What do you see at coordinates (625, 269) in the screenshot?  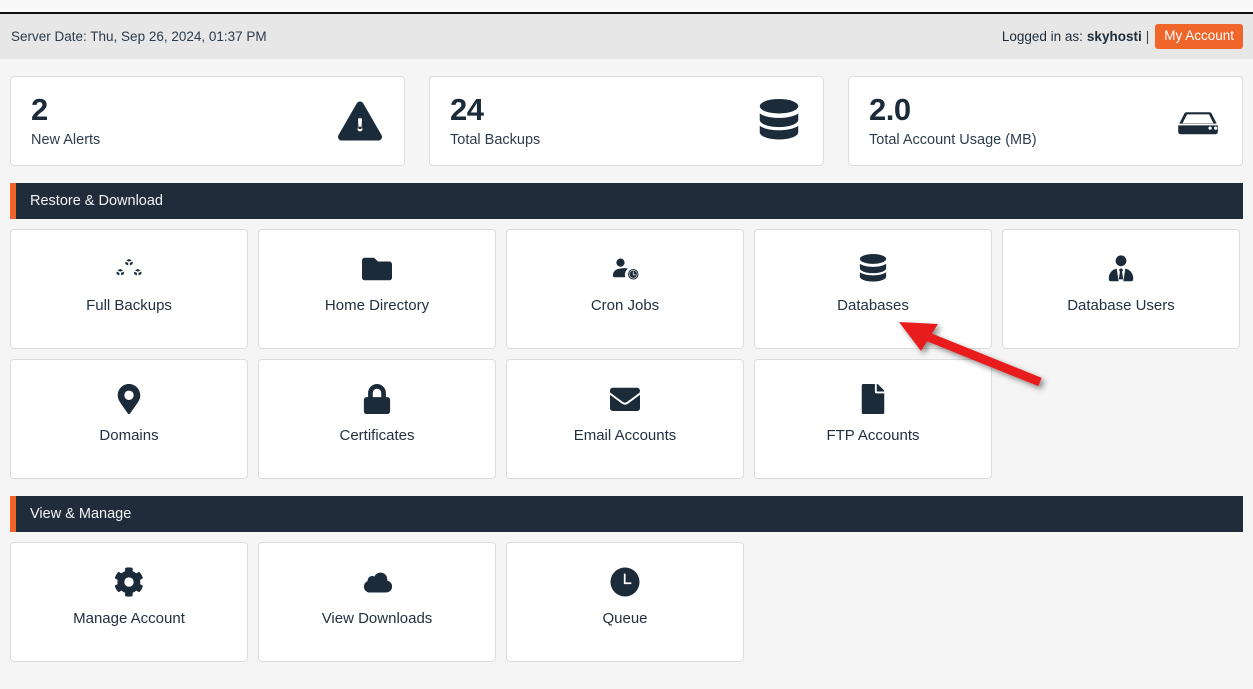 I see `user-clock-icon` at bounding box center [625, 269].